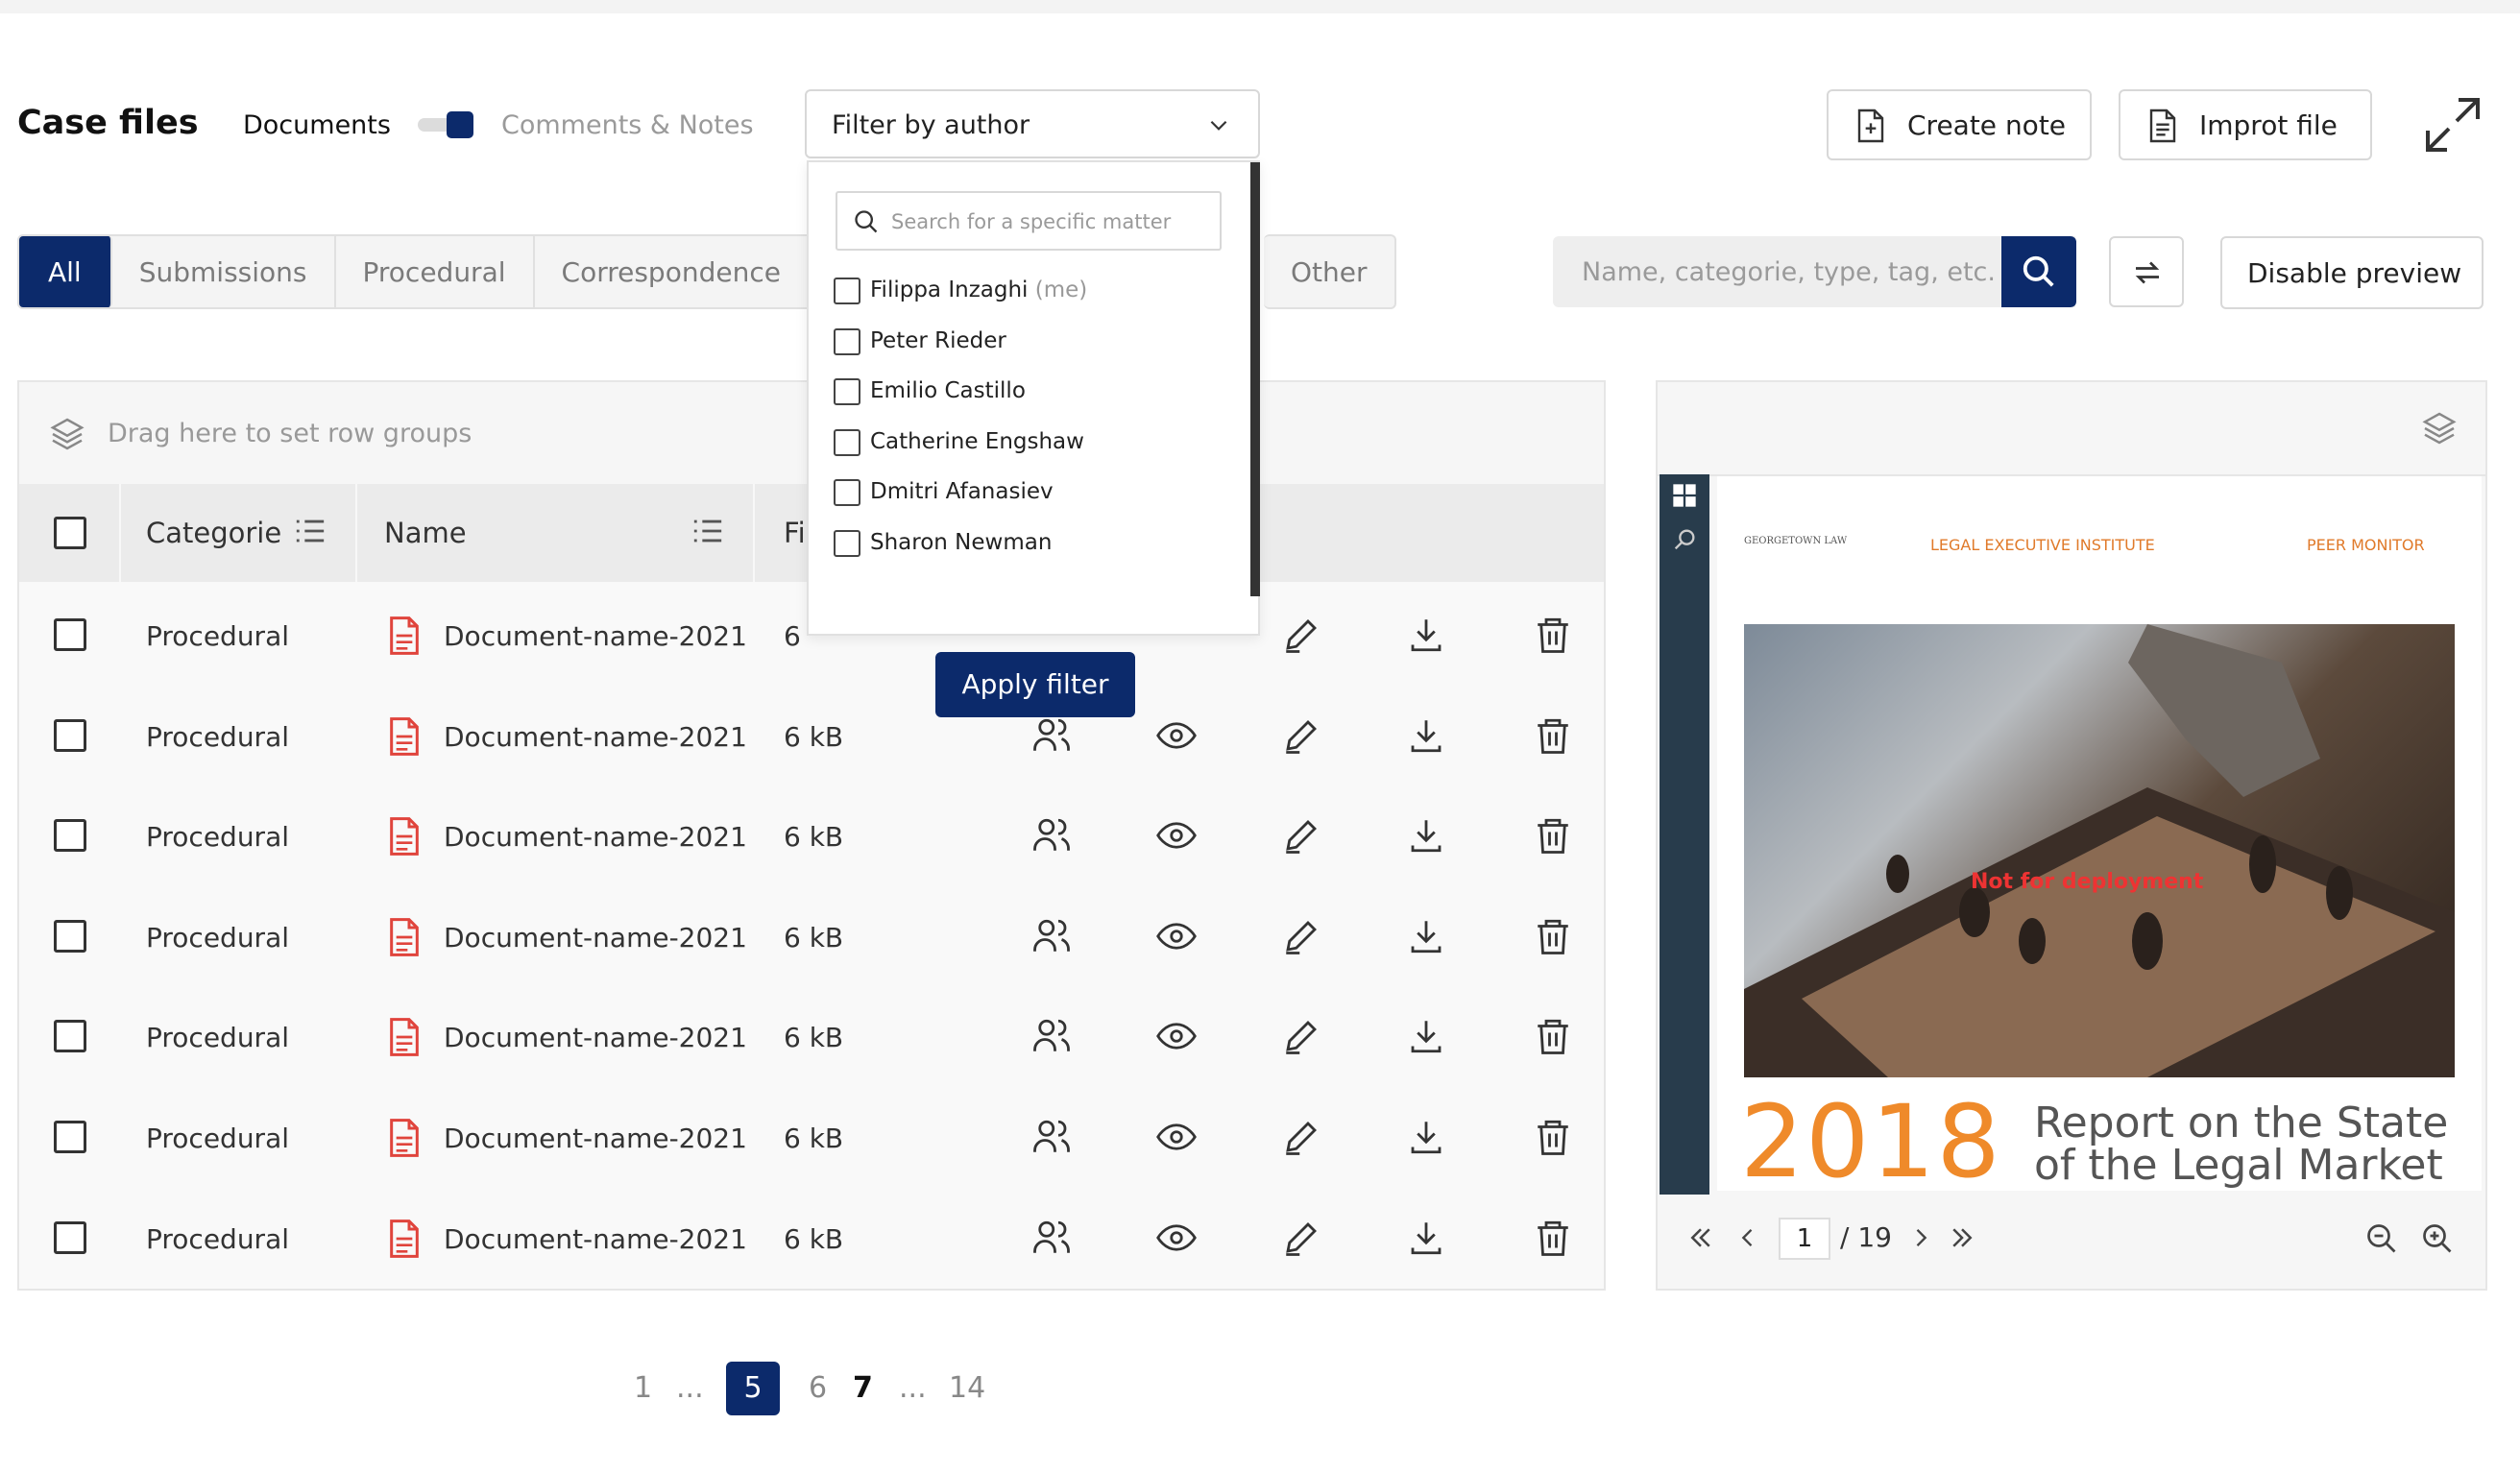  Describe the element at coordinates (1812, 272) in the screenshot. I see `search-input` at that location.